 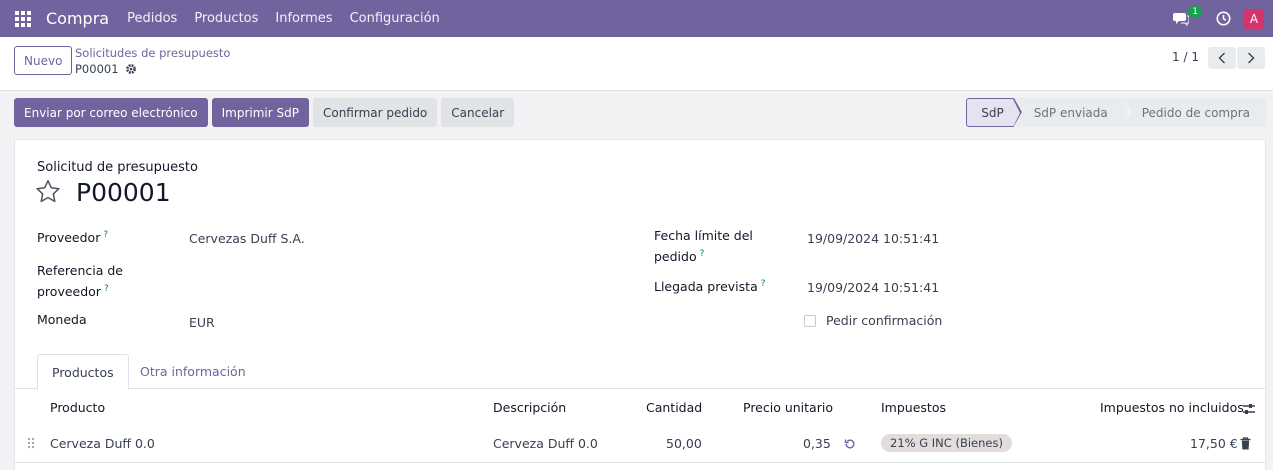 I want to click on tax-tag: 21% G INC (Bienes), so click(x=946, y=443).